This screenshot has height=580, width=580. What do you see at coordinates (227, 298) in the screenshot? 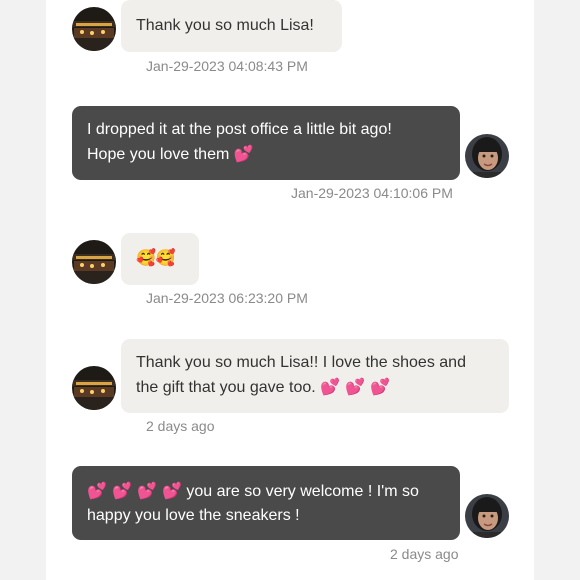
I see `message-timestamp: Jan-29-2023 06:23:20 PM` at bounding box center [227, 298].